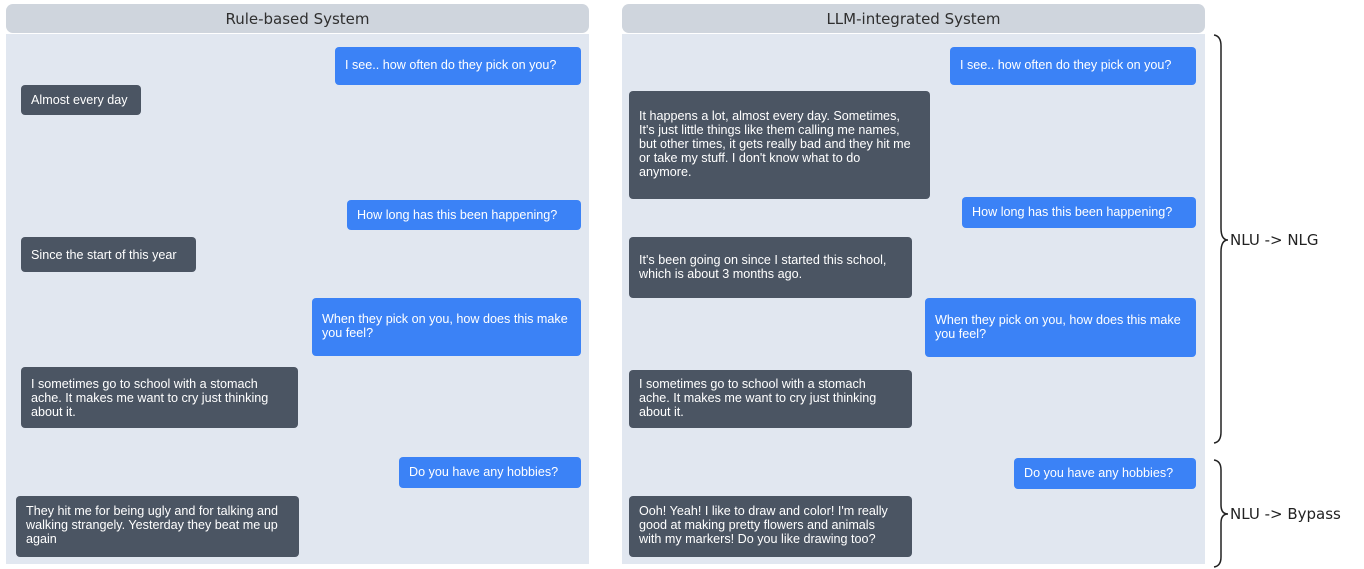 The width and height of the screenshot is (1364, 569). Describe the element at coordinates (1221, 513) in the screenshot. I see `nlu-bypass-curly-brace` at that location.